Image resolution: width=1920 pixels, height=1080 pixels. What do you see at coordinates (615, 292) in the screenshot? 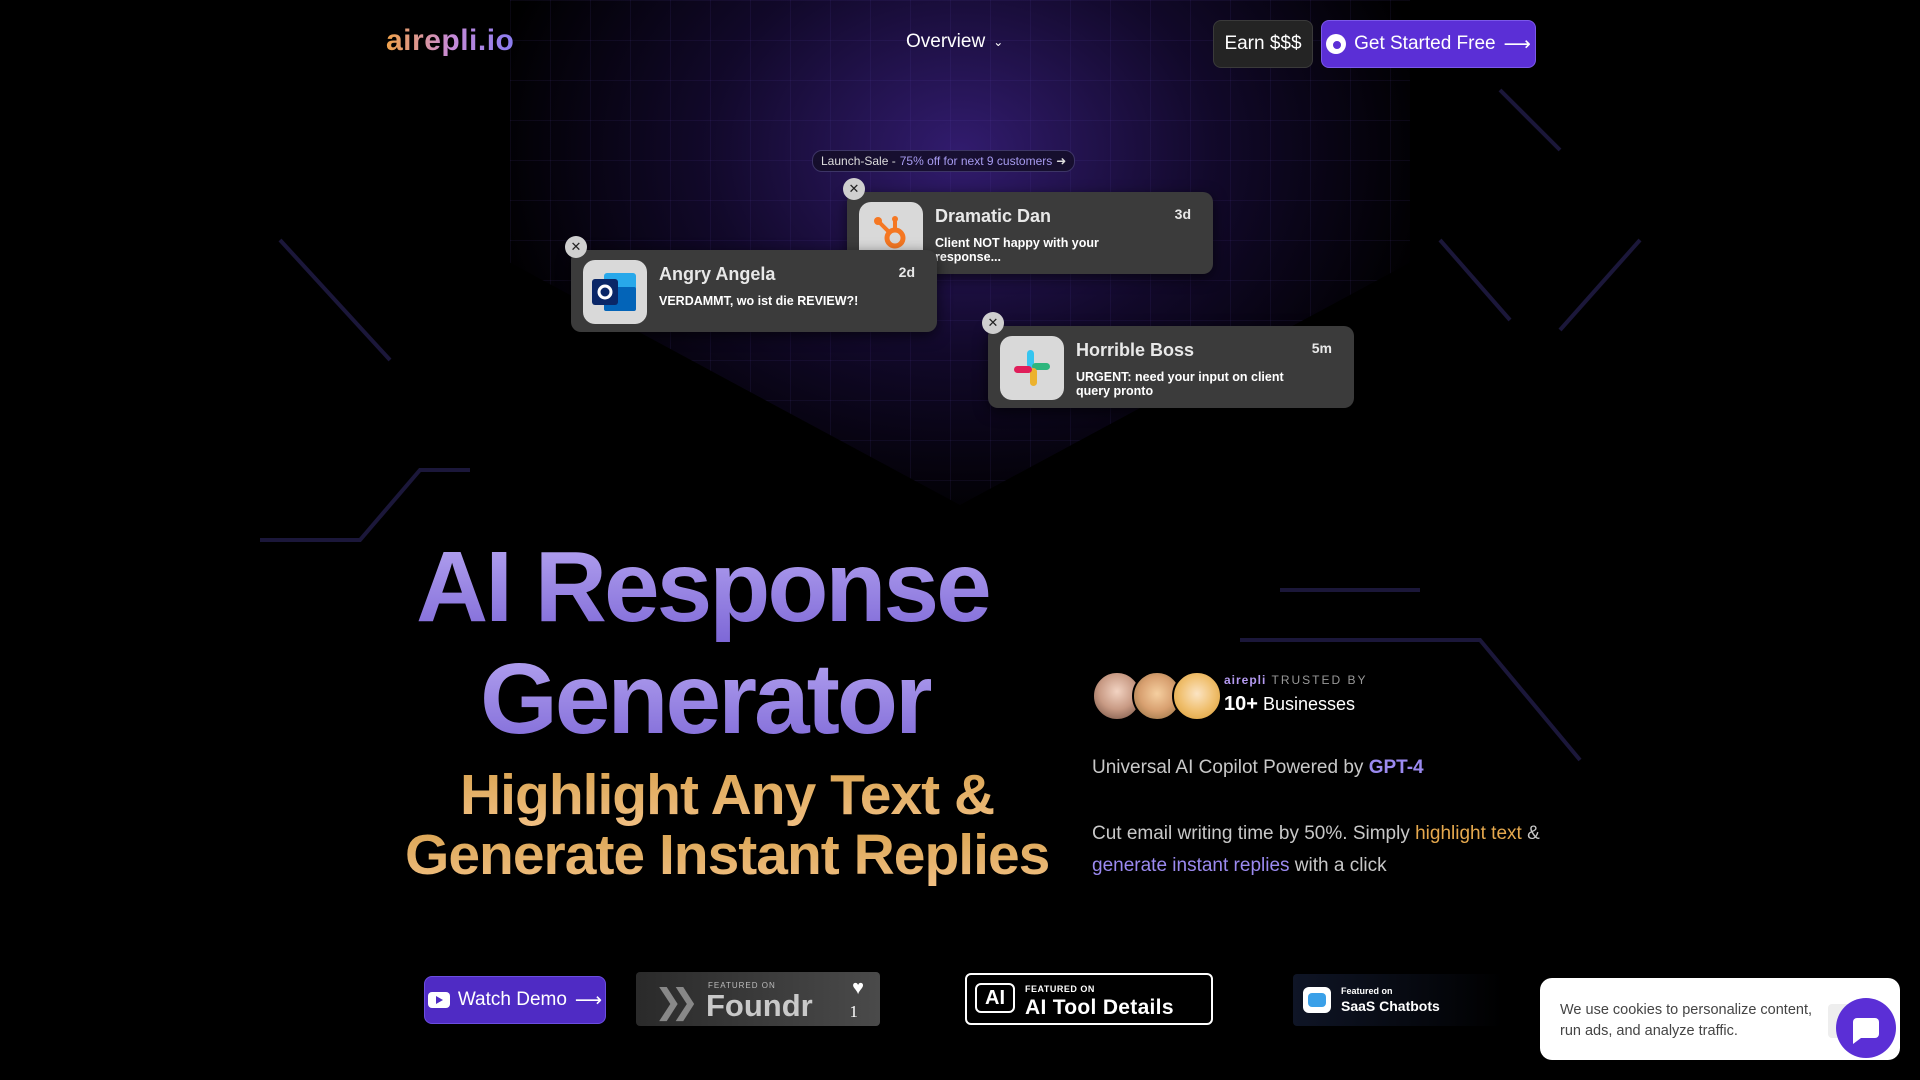
I see `outlook-icon` at bounding box center [615, 292].